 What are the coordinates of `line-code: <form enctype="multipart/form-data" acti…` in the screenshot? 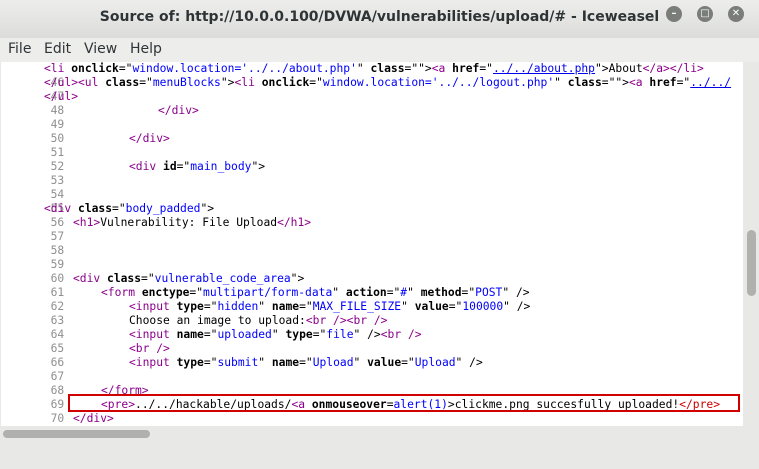 It's located at (315, 292).